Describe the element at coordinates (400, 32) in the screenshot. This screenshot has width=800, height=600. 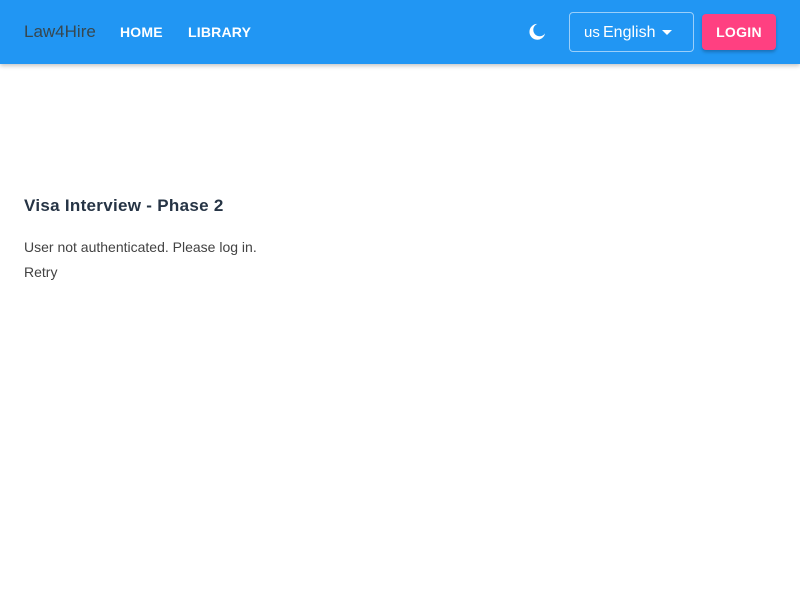
I see `app-bar: Law4Hire HOME LIBRARY us English LOGIN` at that location.